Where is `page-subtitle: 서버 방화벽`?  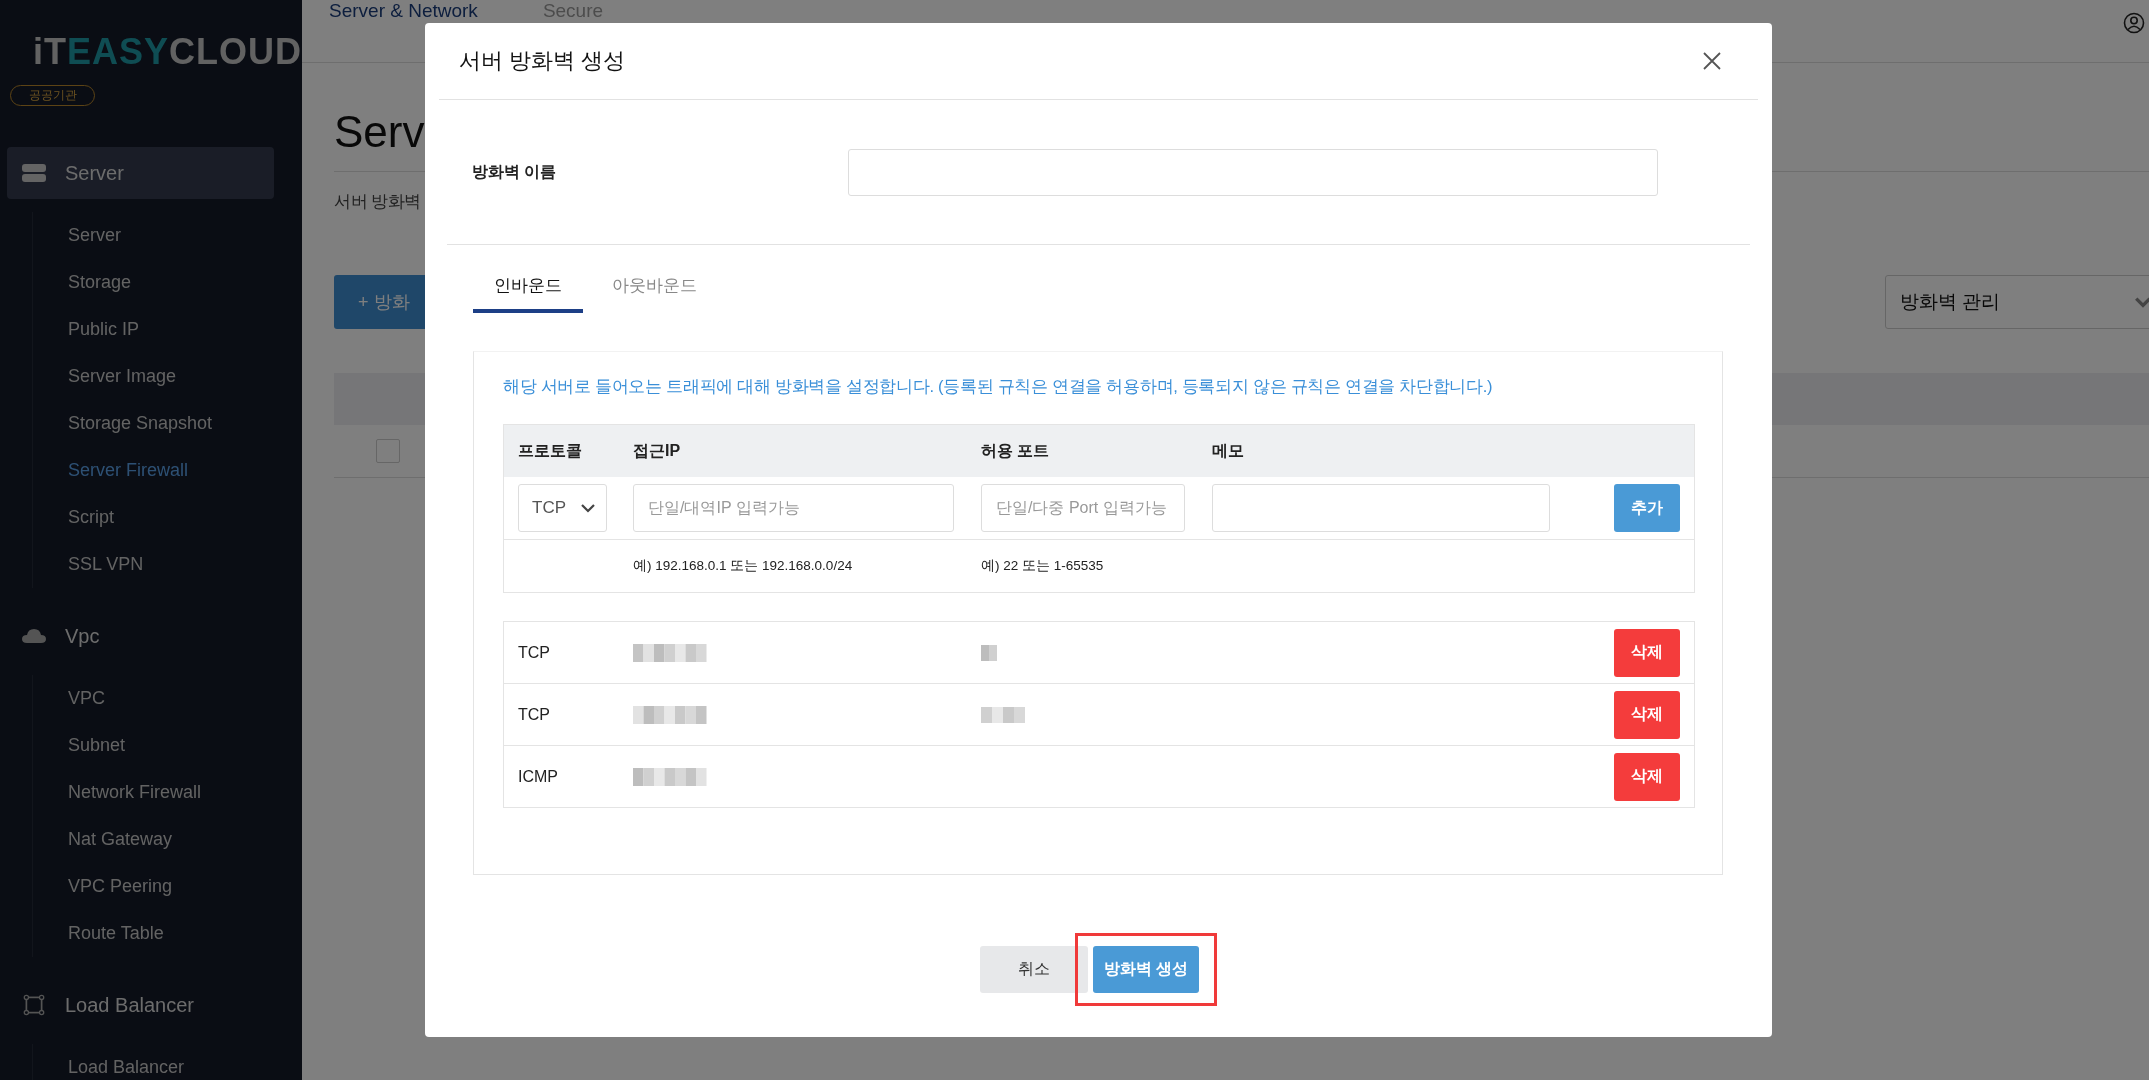 page-subtitle: 서버 방화벽 is located at coordinates (377, 202).